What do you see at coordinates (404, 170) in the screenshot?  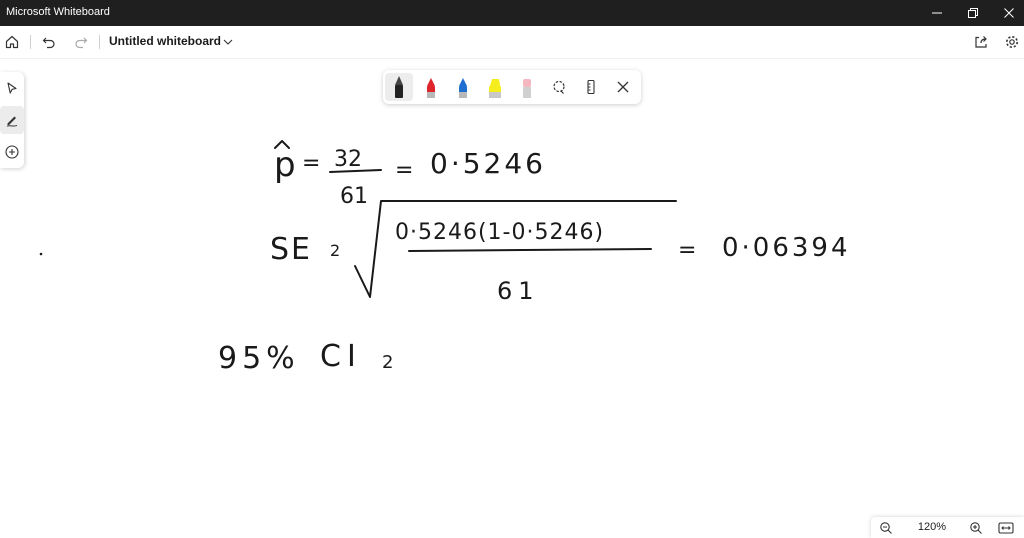 I see `phat-equals-2: =` at bounding box center [404, 170].